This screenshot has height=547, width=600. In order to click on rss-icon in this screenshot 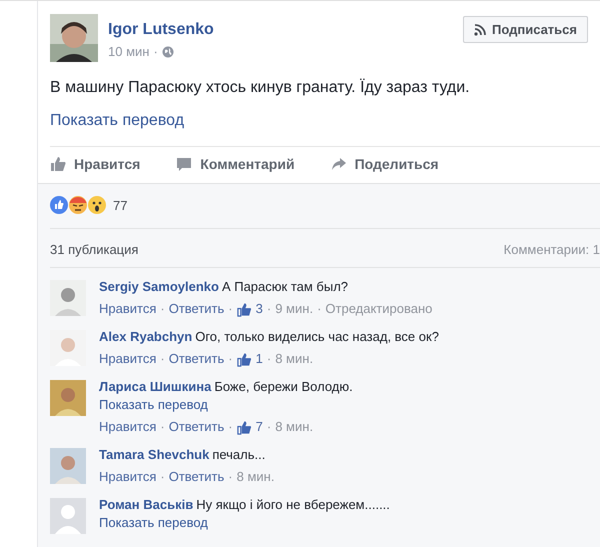, I will do `click(480, 30)`.